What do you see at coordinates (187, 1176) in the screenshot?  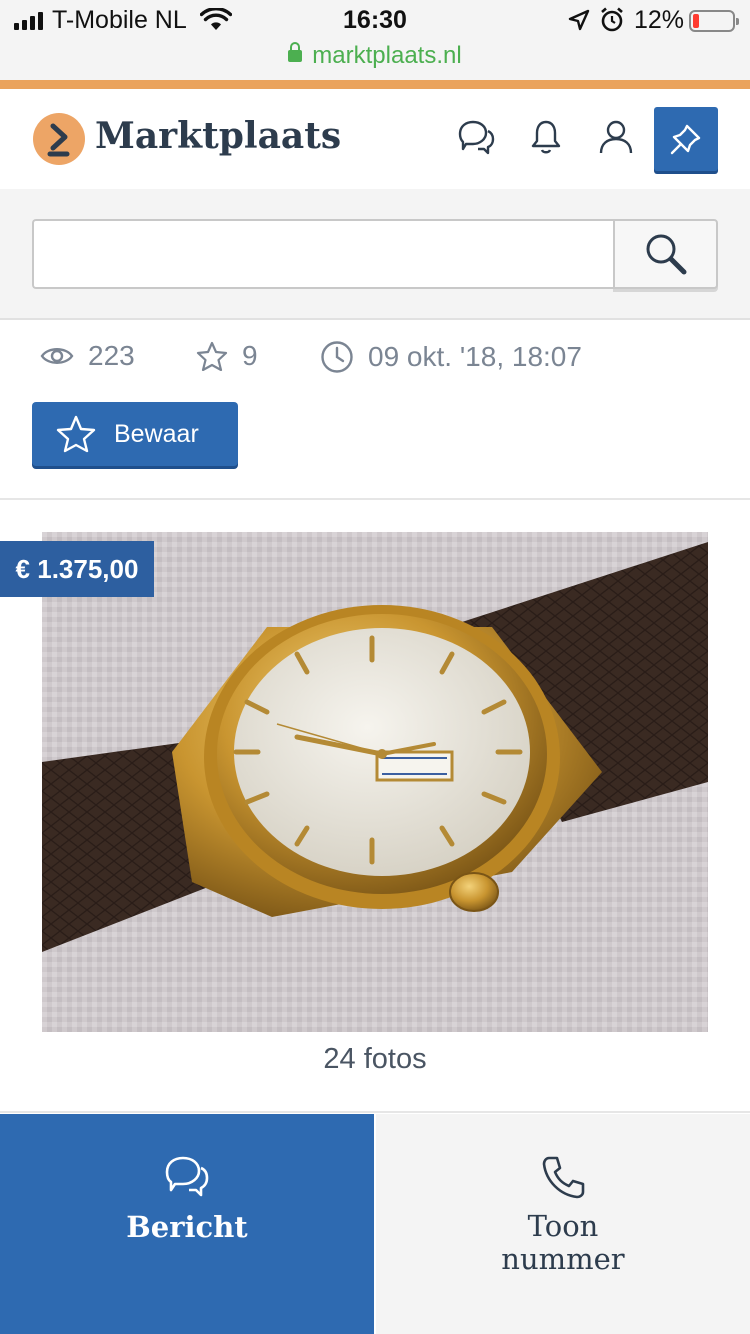 I see `chat-bubbles-icon` at bounding box center [187, 1176].